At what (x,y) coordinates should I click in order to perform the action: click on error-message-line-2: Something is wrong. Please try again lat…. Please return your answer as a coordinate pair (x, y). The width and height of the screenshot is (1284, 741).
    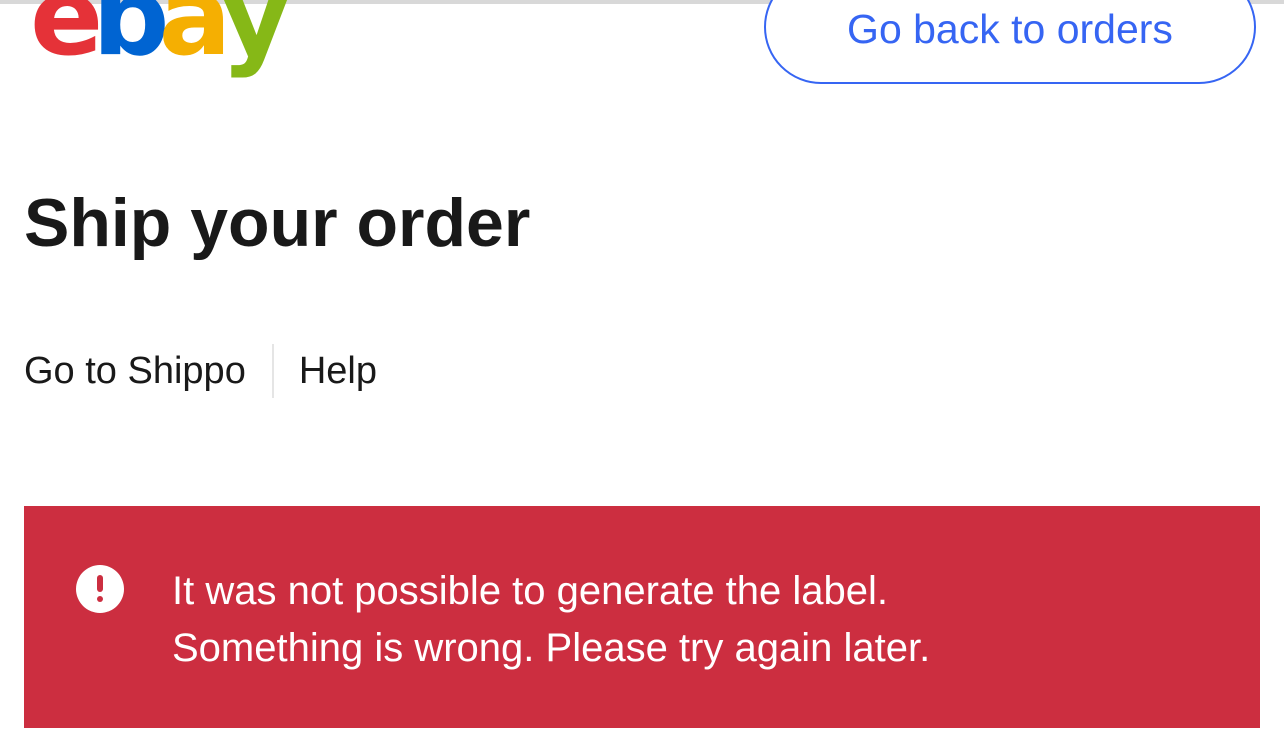
    Looking at the image, I should click on (551, 648).